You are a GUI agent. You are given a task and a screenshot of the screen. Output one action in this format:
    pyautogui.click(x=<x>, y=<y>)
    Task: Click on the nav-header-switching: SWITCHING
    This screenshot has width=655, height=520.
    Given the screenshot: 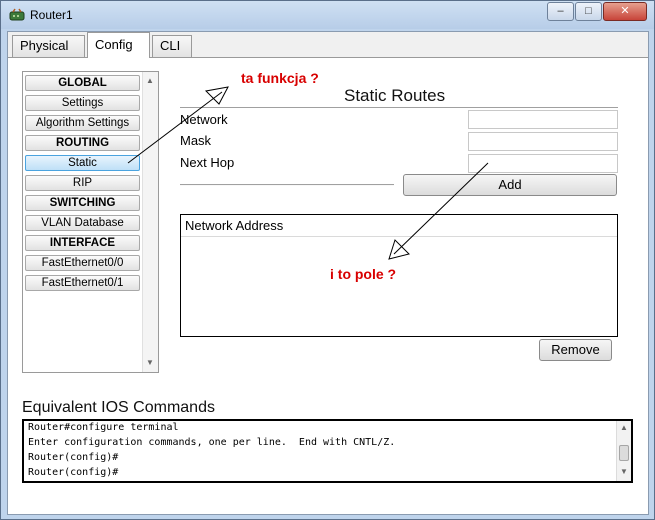 What is the action you would take?
    pyautogui.click(x=82, y=203)
    